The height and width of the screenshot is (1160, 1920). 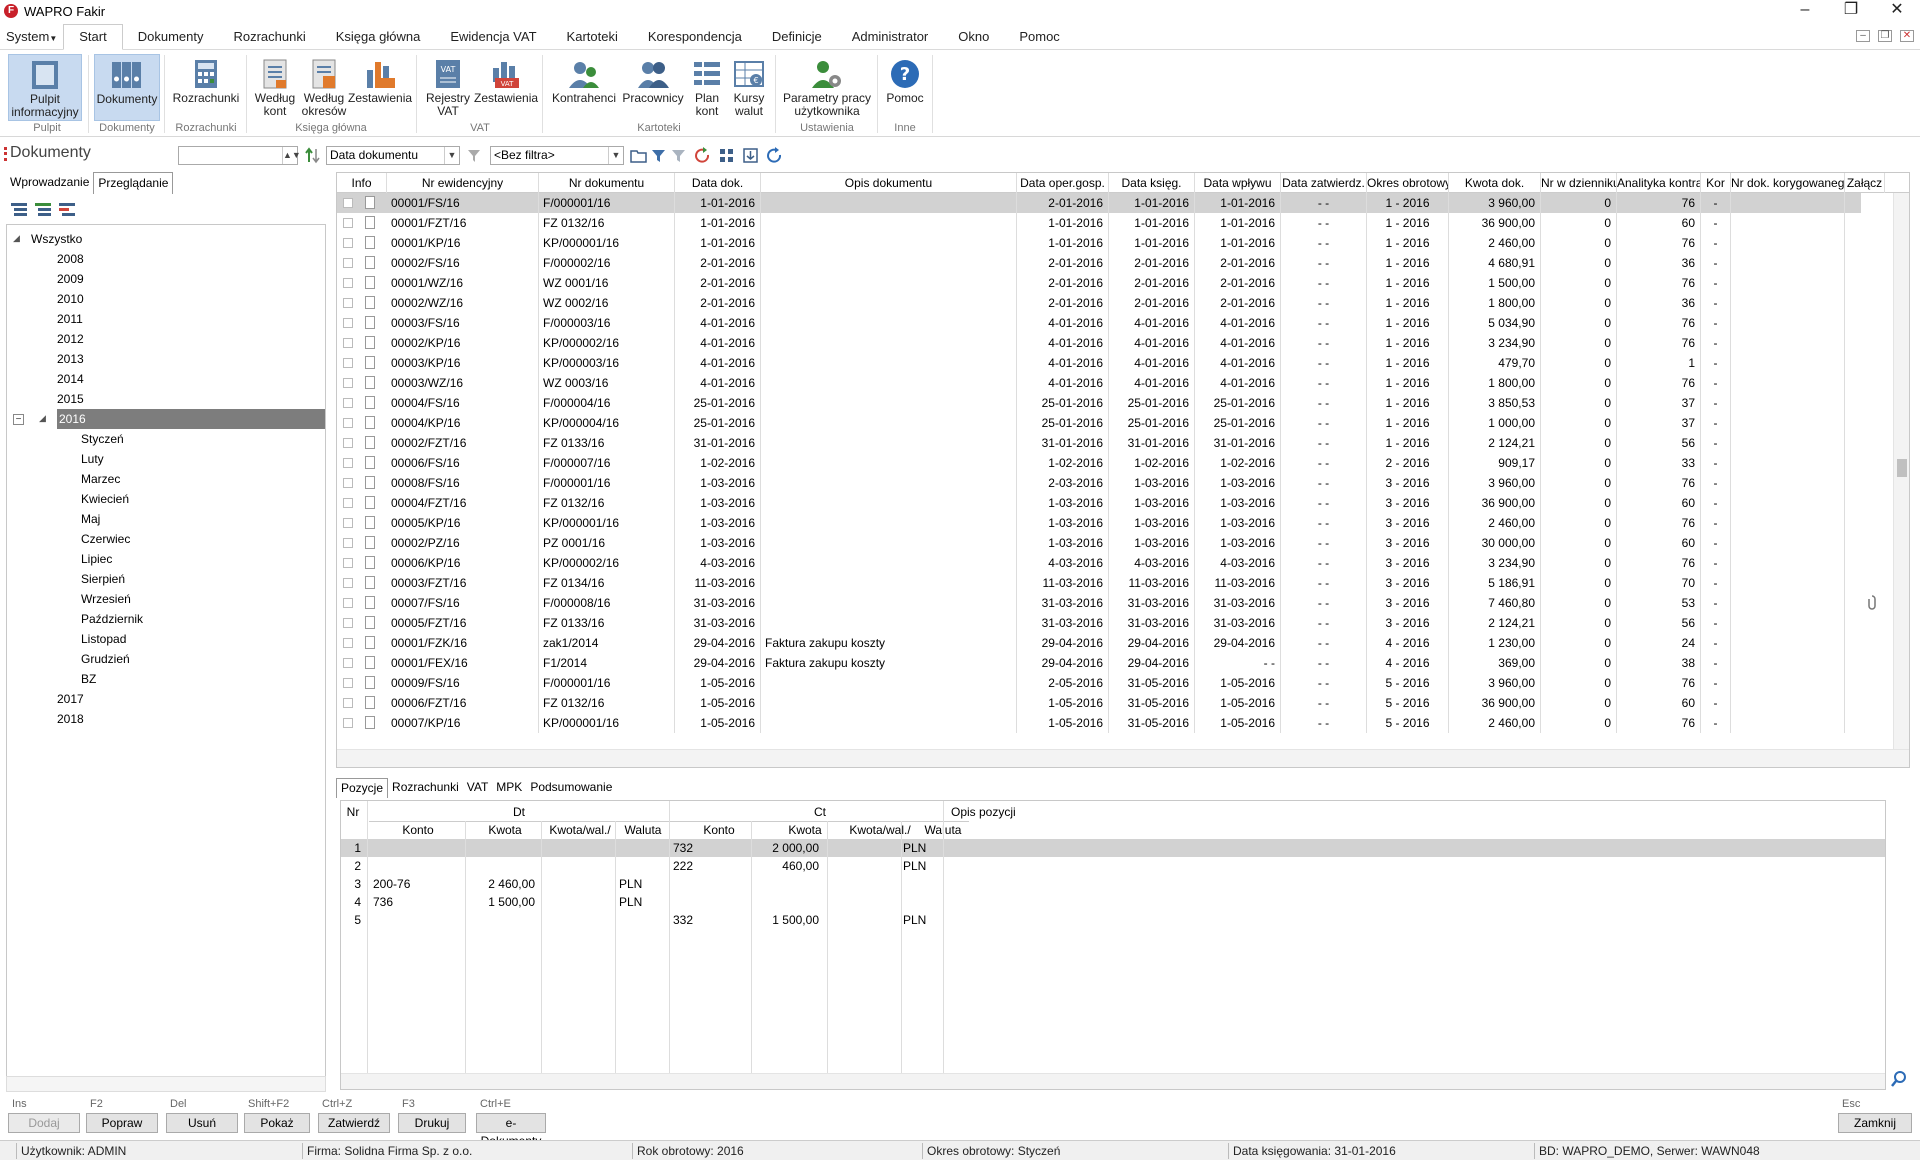 What do you see at coordinates (133, 183) in the screenshot?
I see `tab-przegladanie: Przeglądanie` at bounding box center [133, 183].